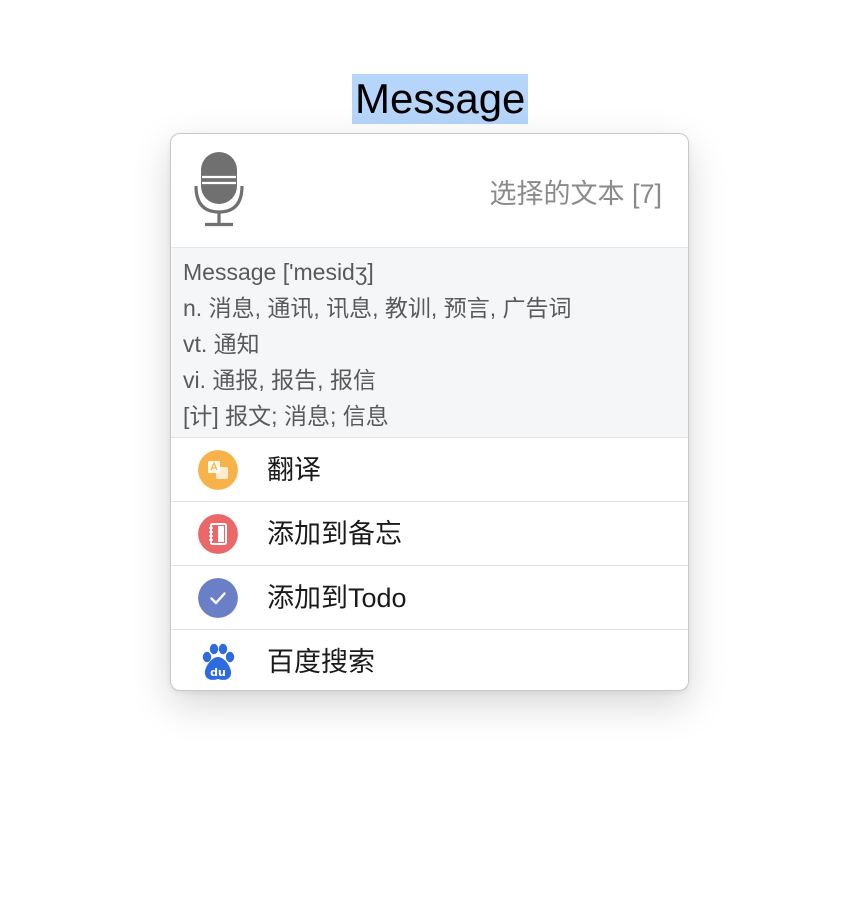  What do you see at coordinates (429, 470) in the screenshot?
I see `action-translate: 翻译` at bounding box center [429, 470].